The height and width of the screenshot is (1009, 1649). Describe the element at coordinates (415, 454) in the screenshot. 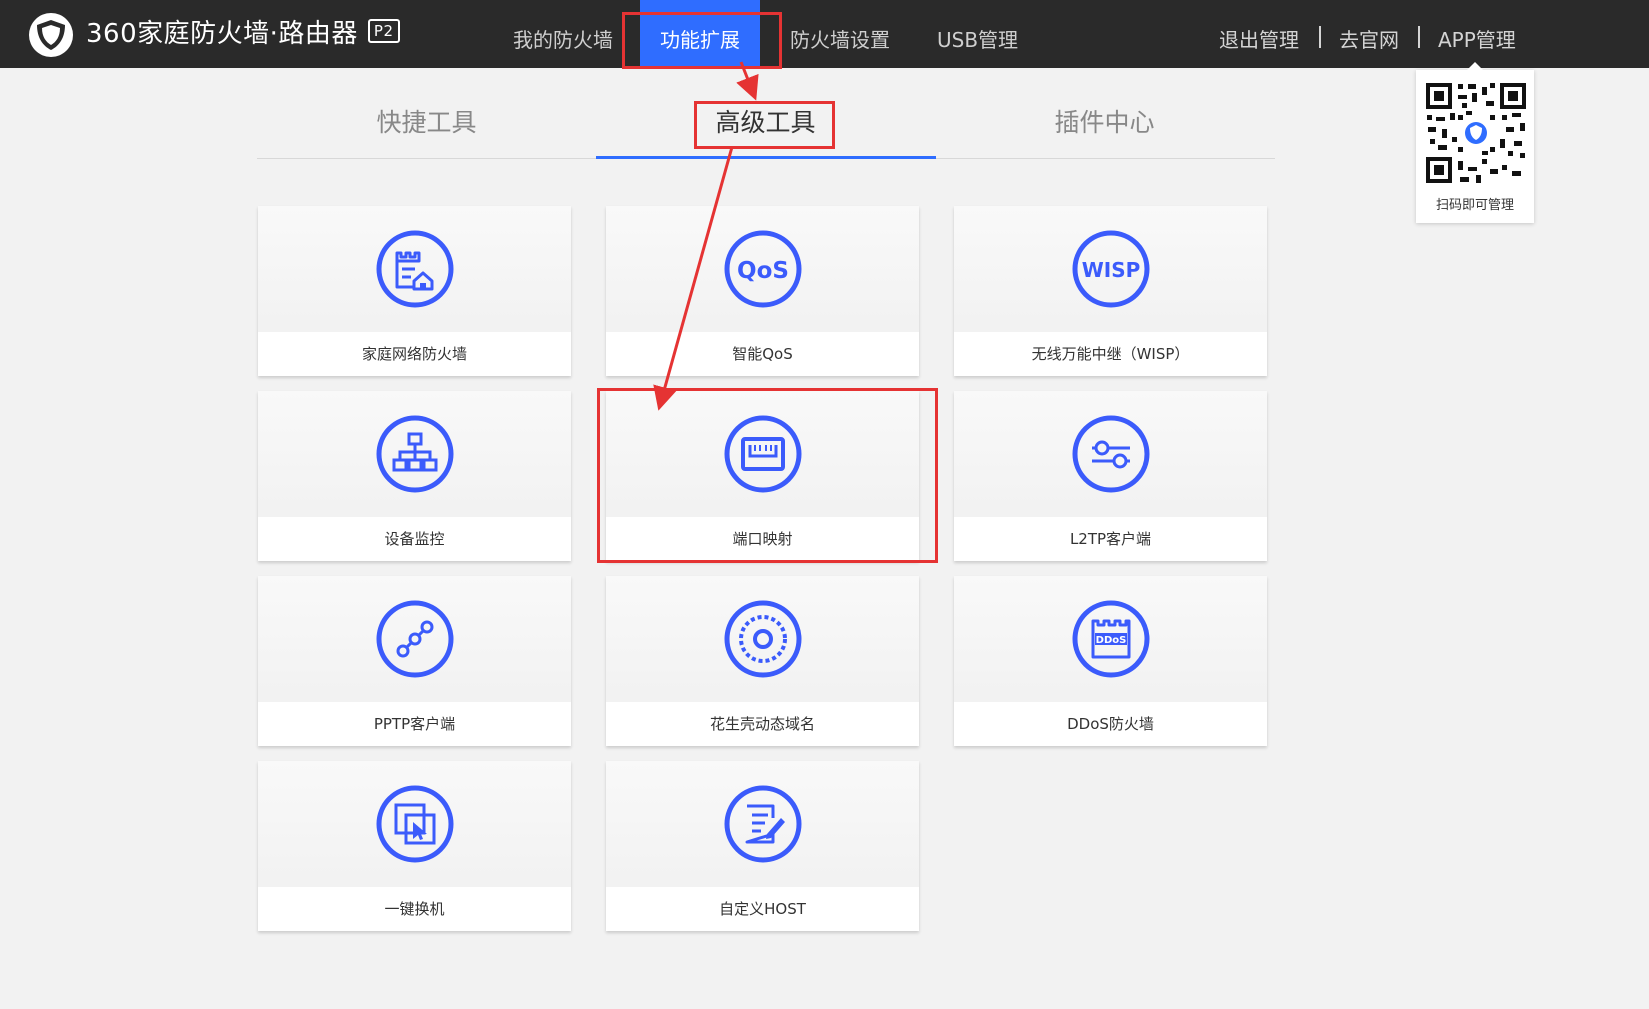

I see `device-monitor-icon` at that location.